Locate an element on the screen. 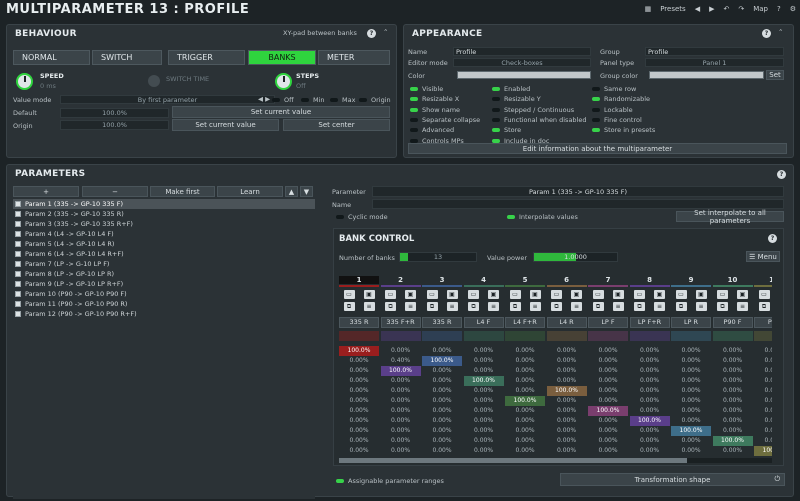  parameter-list-item: Param 5 (L4 -> GP-10 L4 R) is located at coordinates (164, 244).